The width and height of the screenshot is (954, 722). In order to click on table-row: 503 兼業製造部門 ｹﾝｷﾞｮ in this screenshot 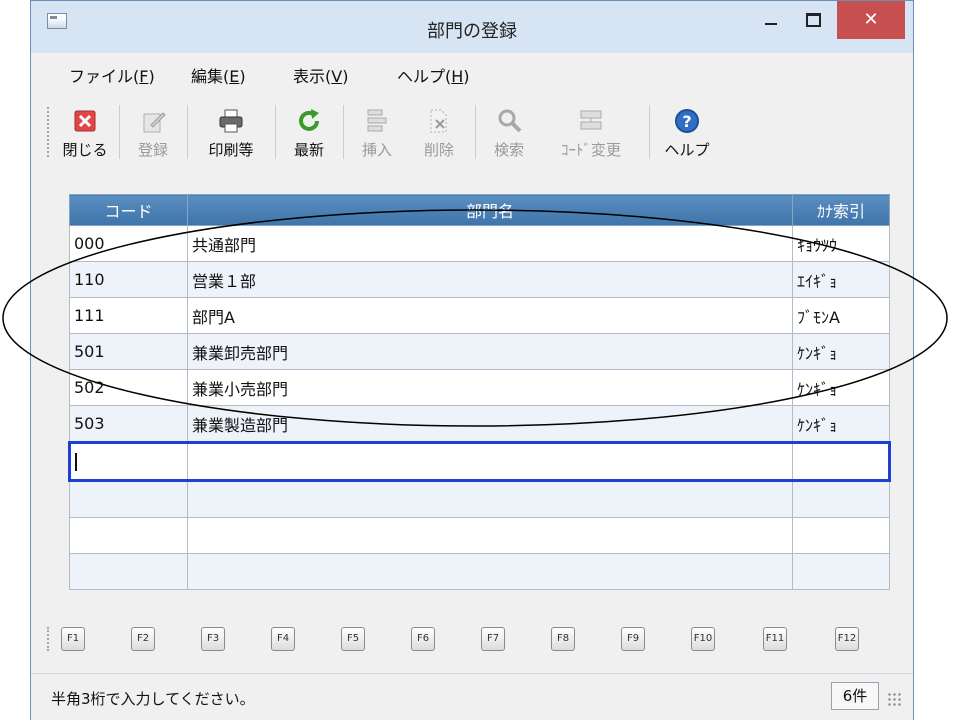, I will do `click(479, 424)`.